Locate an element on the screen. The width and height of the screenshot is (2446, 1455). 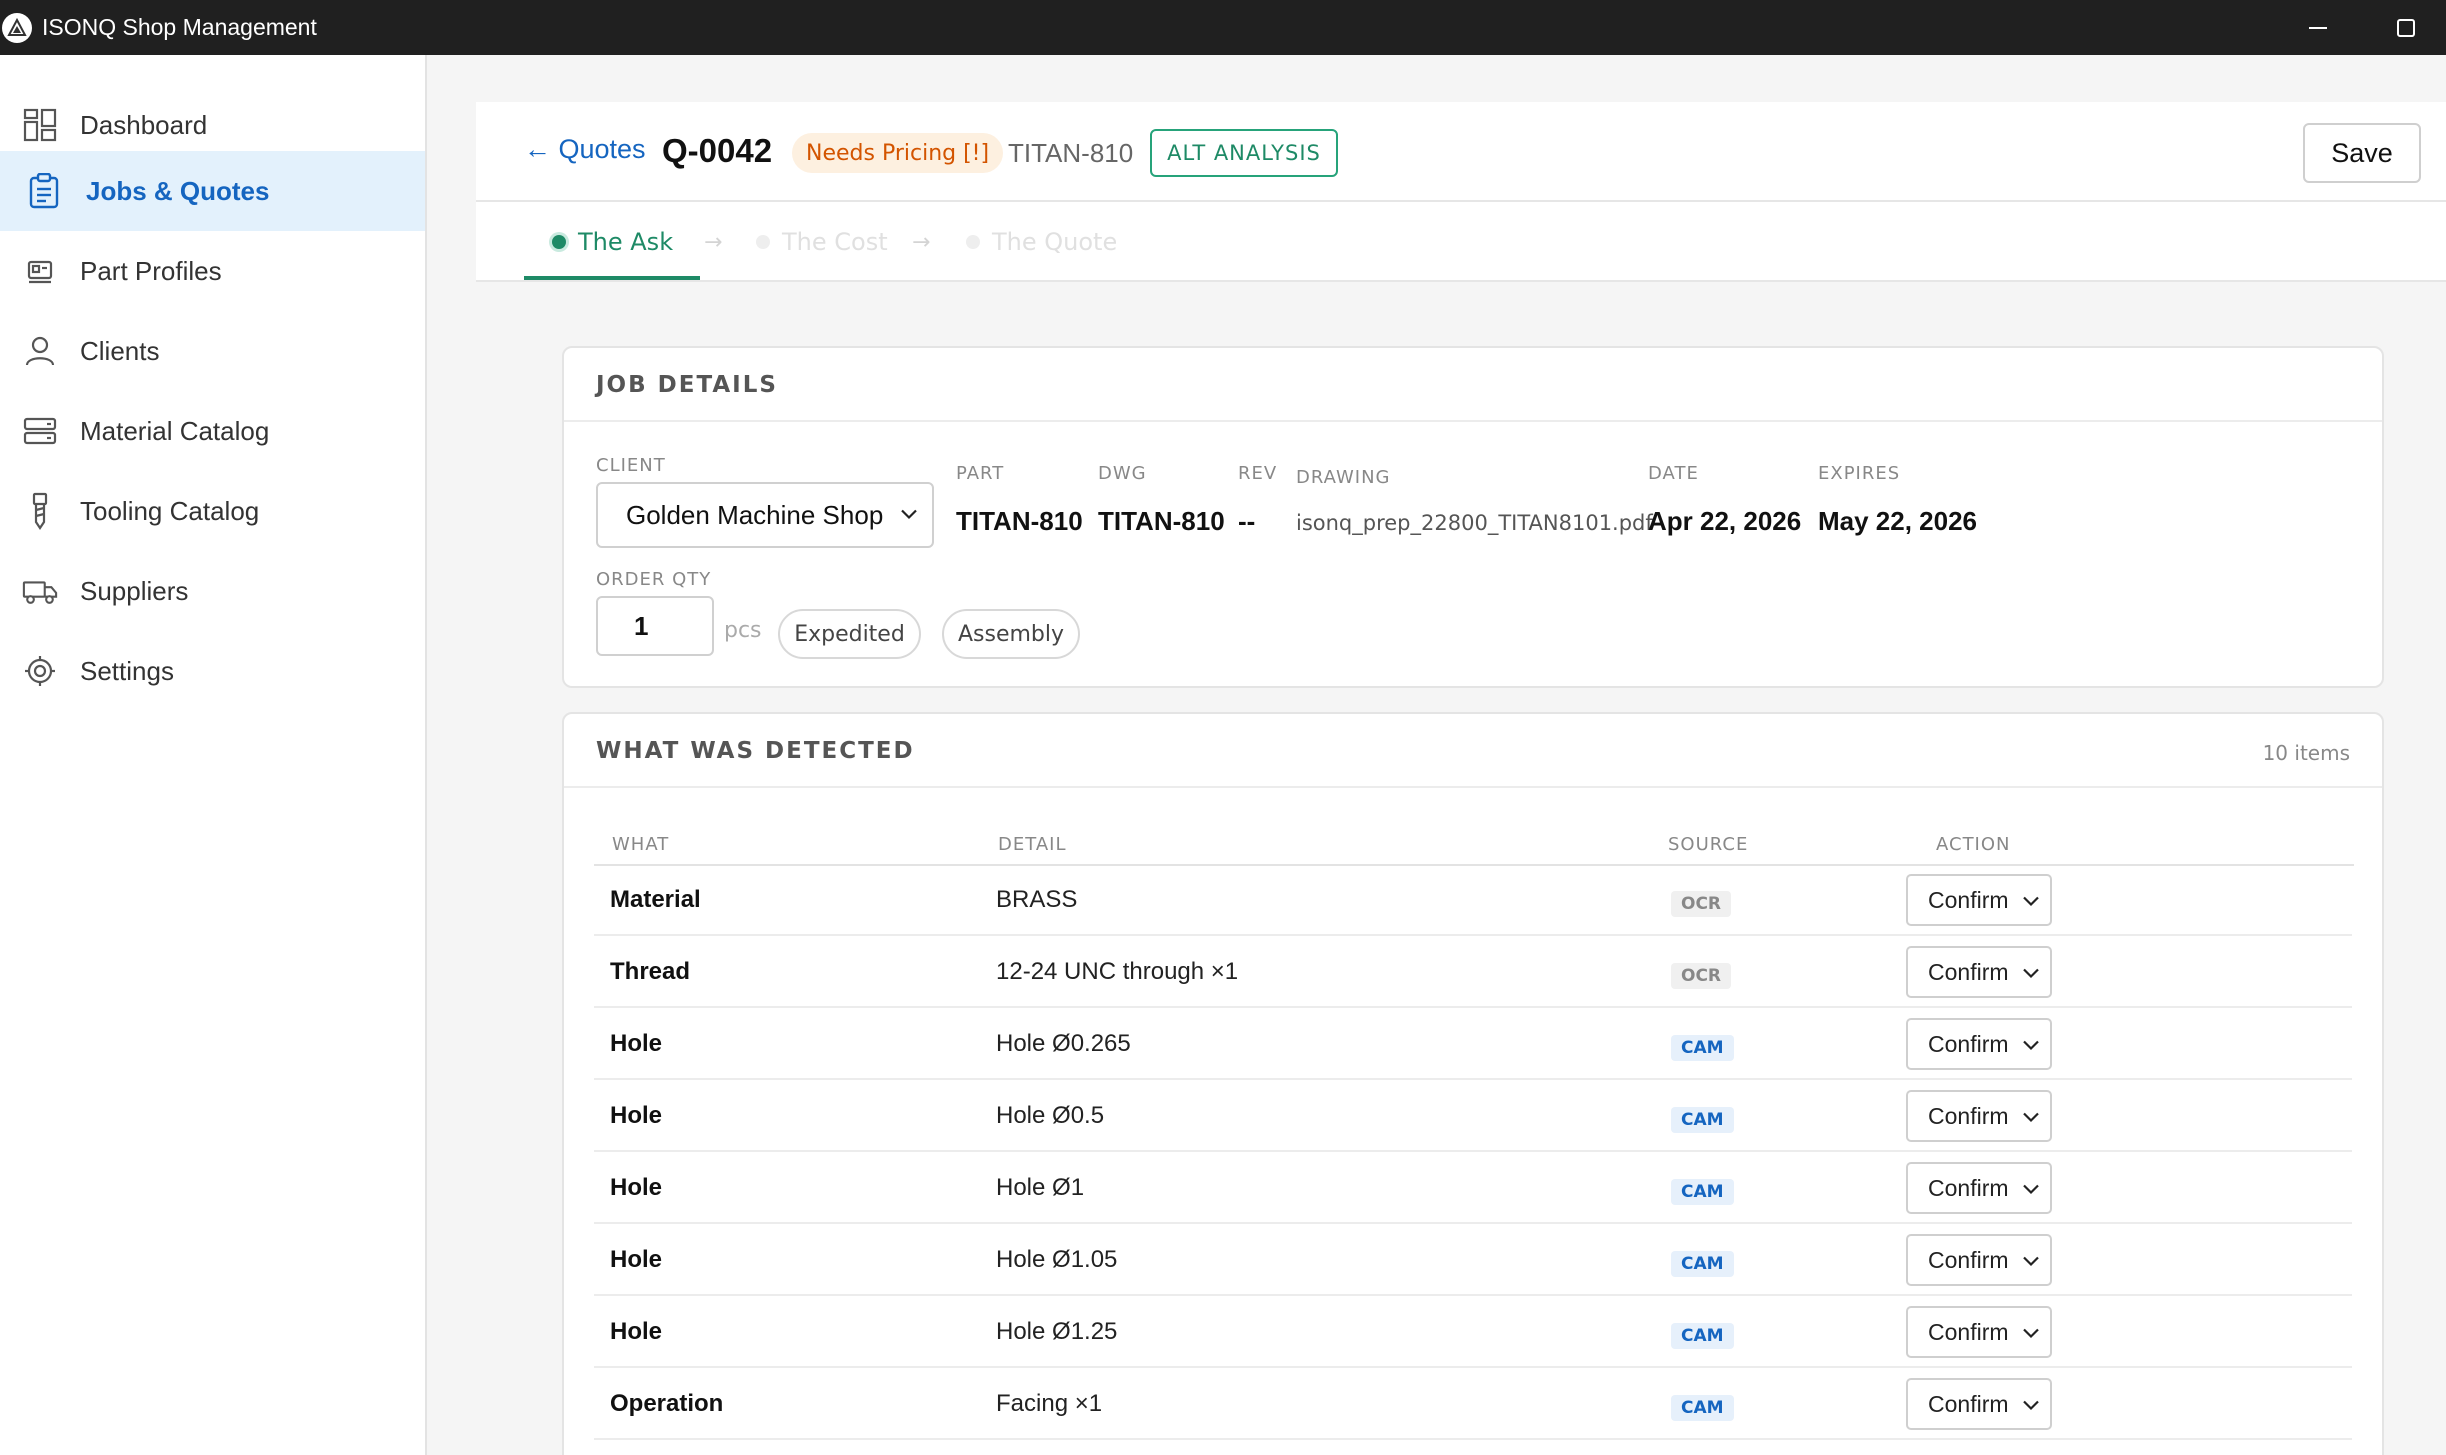
cell-detail: 12-24 UNC through ×1 is located at coordinates (1117, 971).